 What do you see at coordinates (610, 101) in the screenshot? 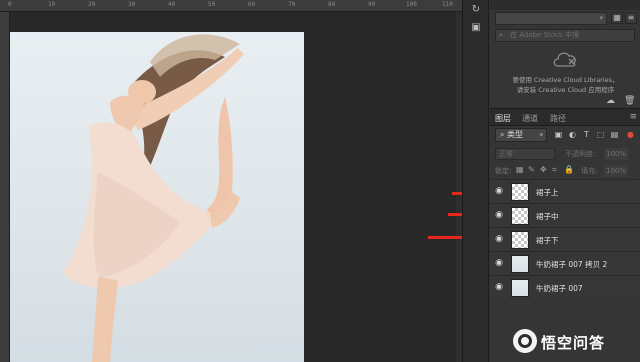
I see `cloud-sync-icon: ☁` at bounding box center [610, 101].